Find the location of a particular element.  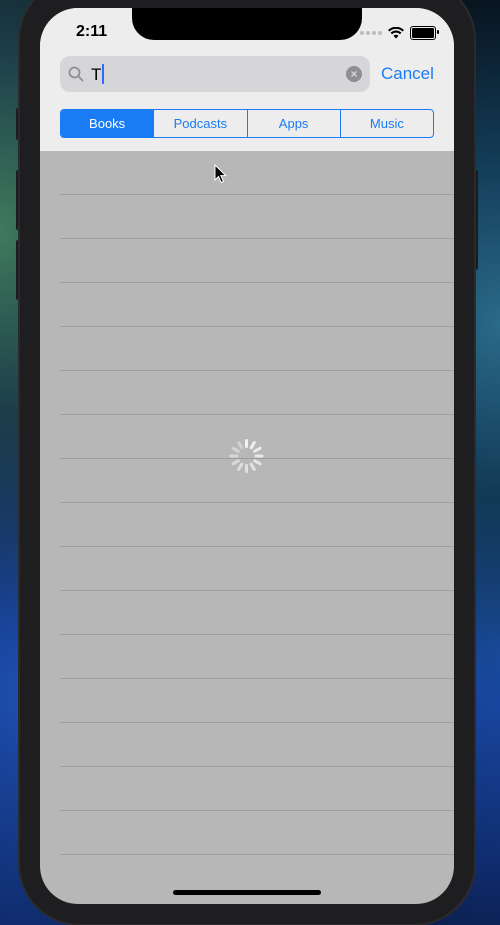

home-indicator is located at coordinates (247, 892).